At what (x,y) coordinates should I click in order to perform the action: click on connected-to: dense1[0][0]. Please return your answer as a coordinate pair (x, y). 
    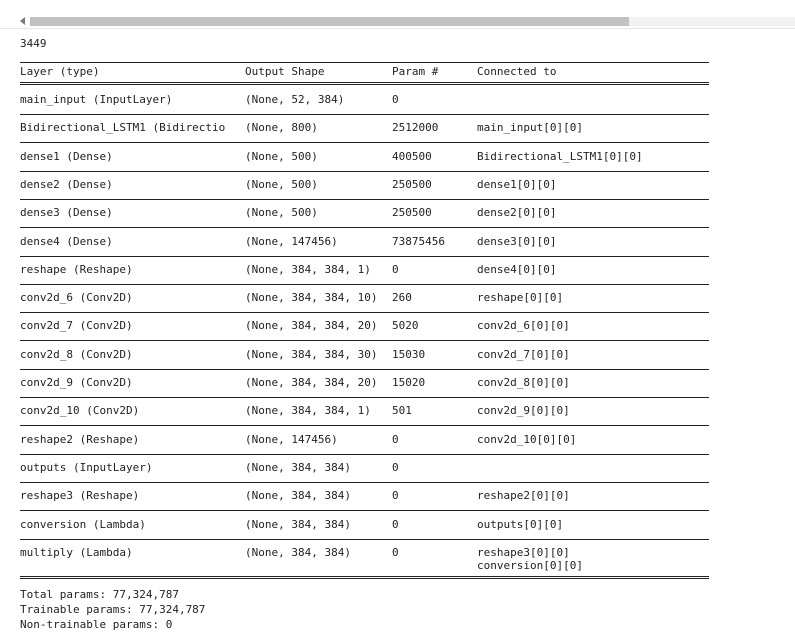
    Looking at the image, I should click on (517, 184).